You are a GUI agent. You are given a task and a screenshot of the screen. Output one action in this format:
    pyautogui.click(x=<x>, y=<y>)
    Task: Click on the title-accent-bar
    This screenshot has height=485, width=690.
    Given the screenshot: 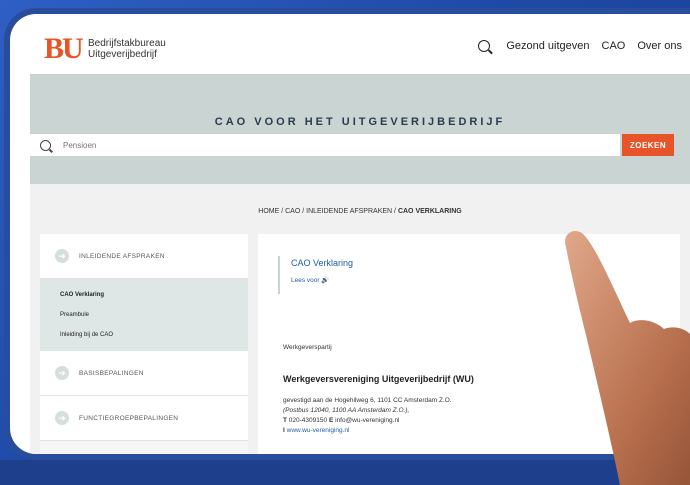 What is the action you would take?
    pyautogui.click(x=279, y=275)
    